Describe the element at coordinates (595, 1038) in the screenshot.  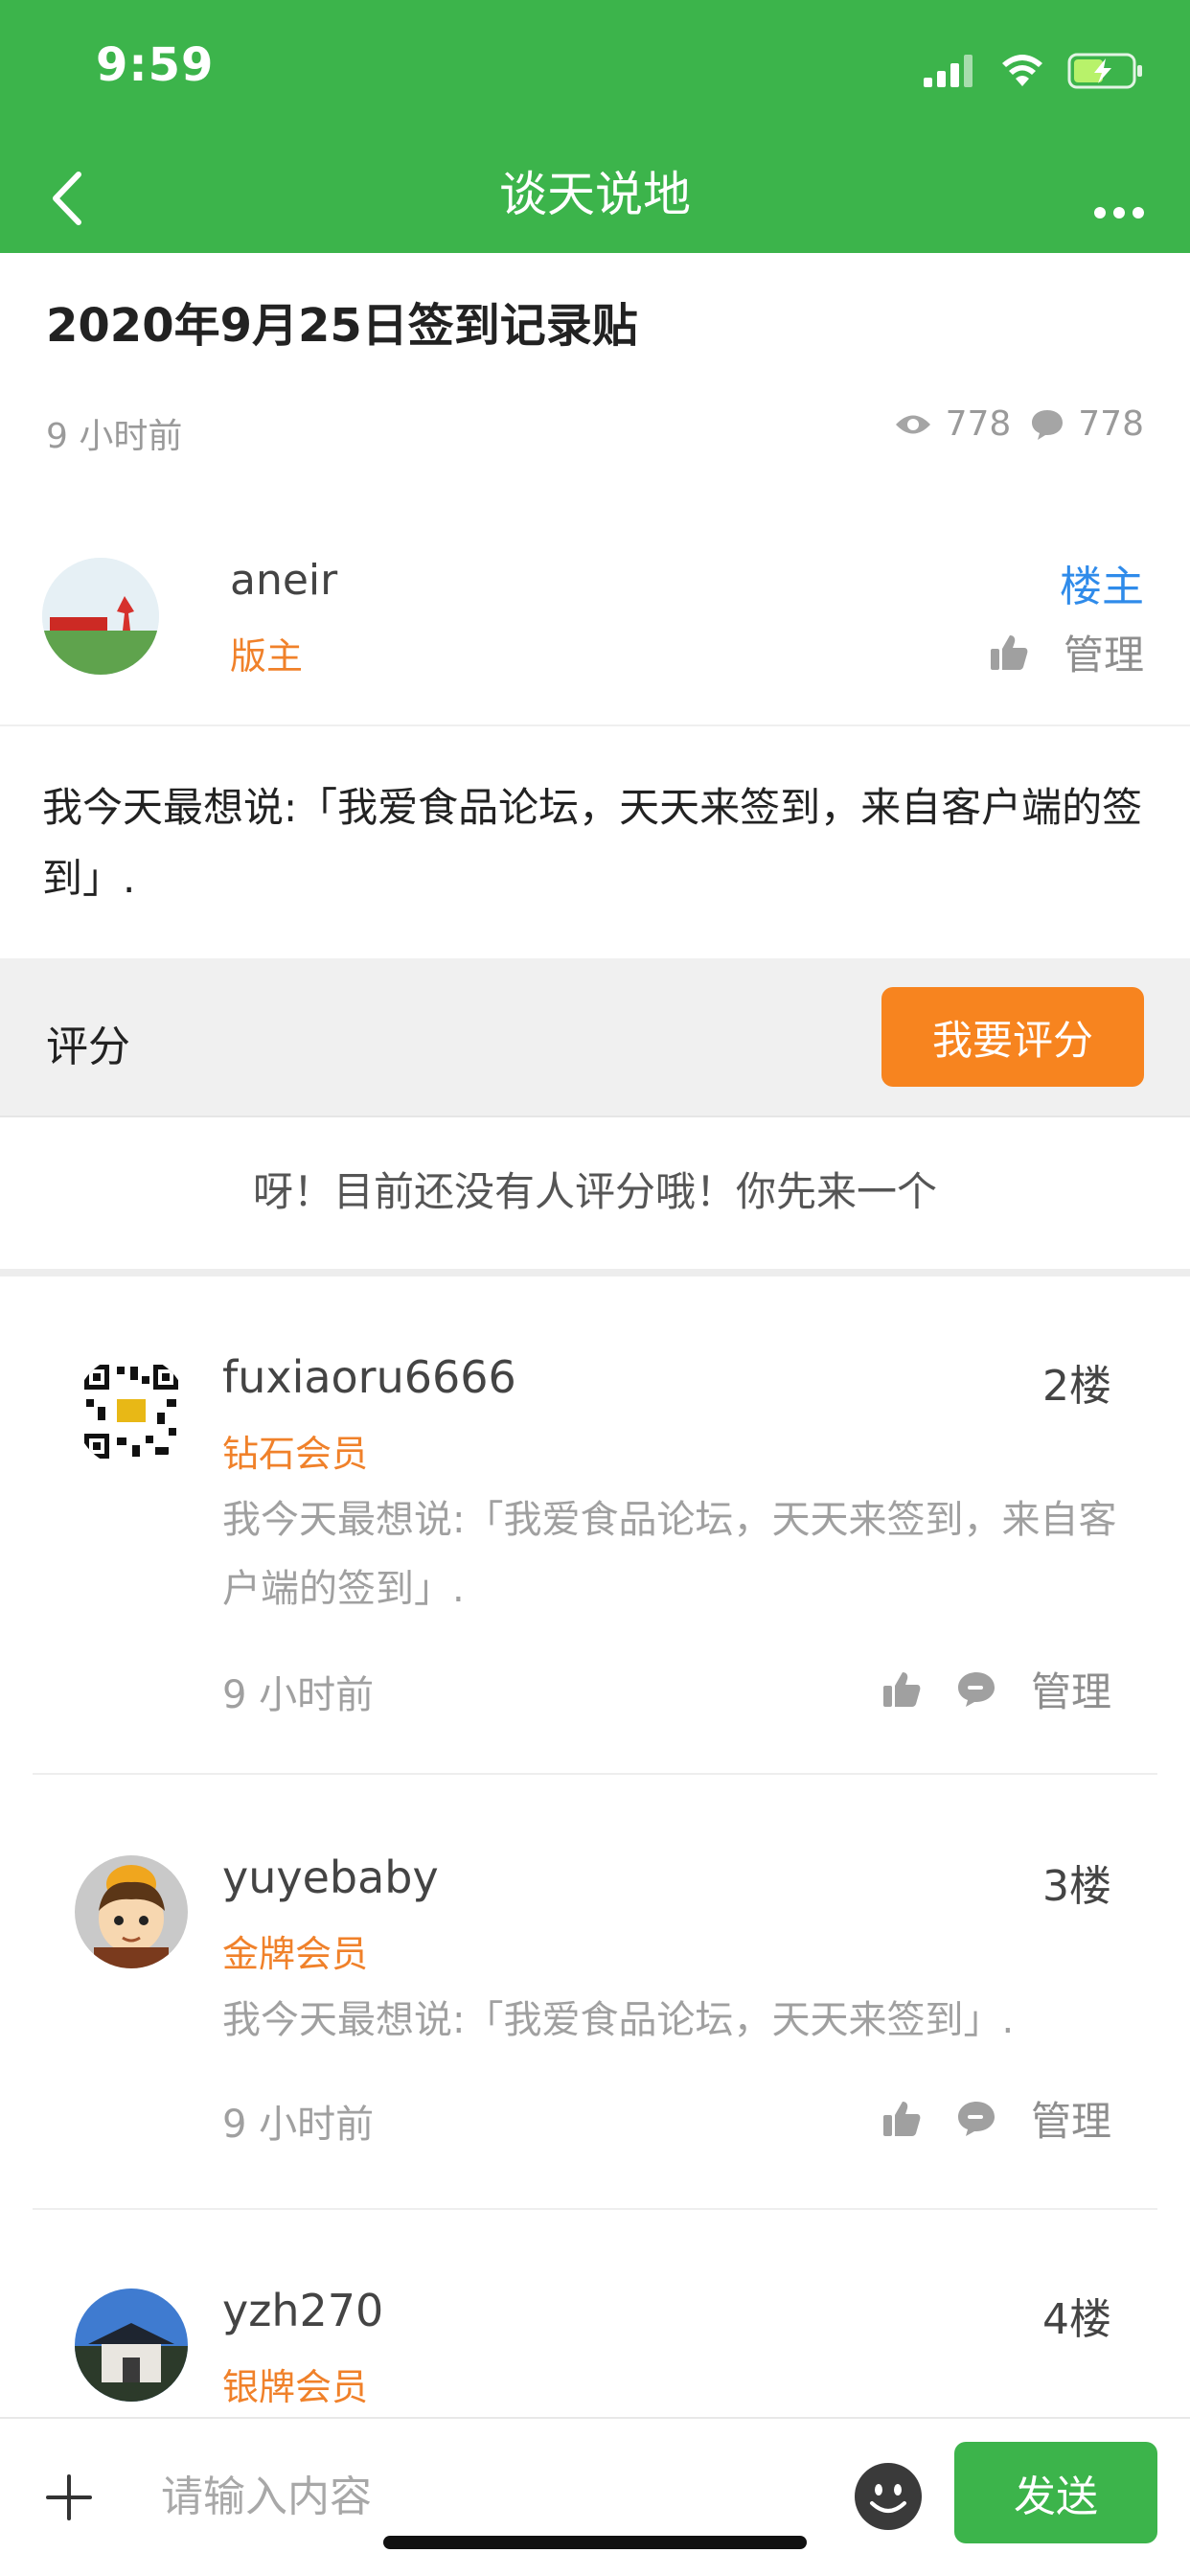
I see `rating-bar: 评分 我要评分` at that location.